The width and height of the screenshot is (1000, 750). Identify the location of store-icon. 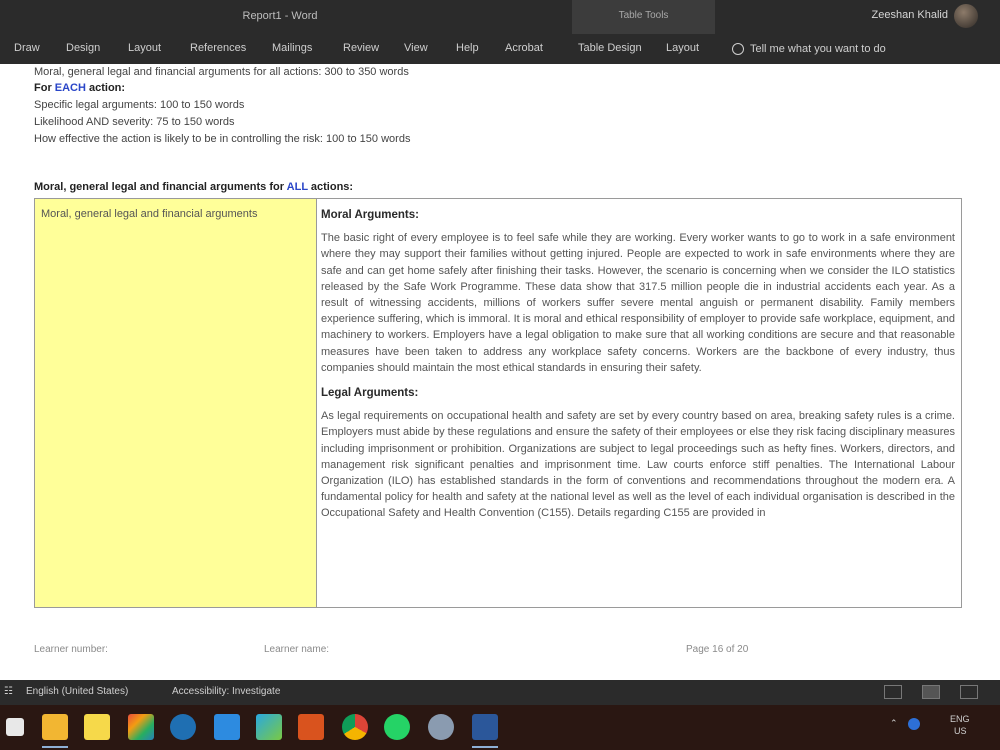
(269, 727).